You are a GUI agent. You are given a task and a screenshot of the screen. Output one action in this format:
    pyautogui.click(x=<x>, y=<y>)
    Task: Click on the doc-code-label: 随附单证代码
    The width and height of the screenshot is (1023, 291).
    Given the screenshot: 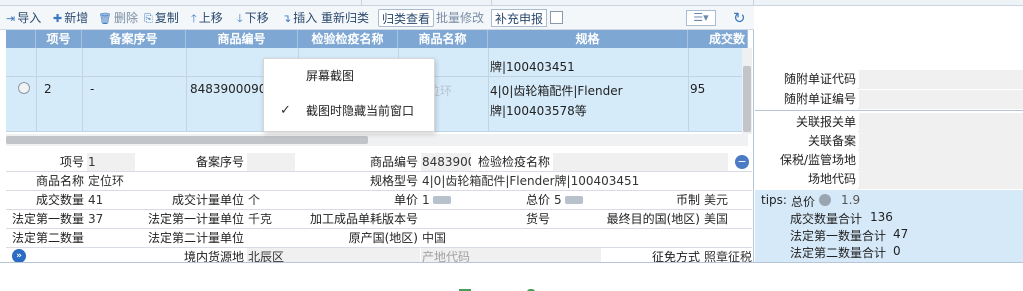 What is the action you would take?
    pyautogui.click(x=806, y=79)
    